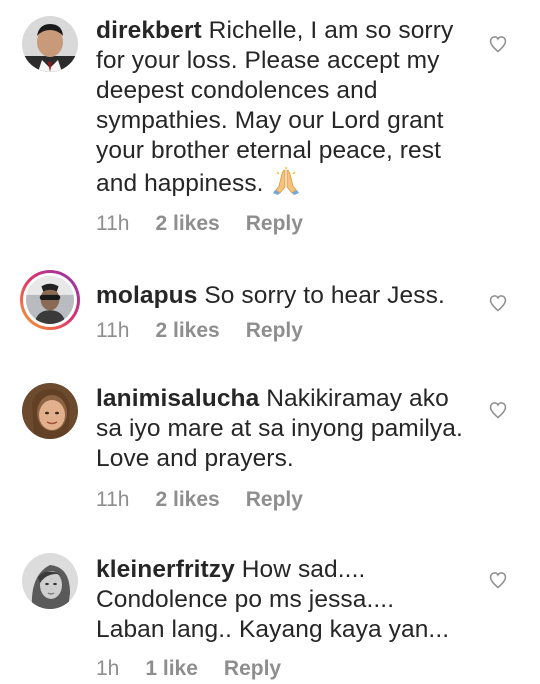 This screenshot has width=540, height=684. I want to click on comment-text: molapus So sorry to hear Jess., so click(281, 296).